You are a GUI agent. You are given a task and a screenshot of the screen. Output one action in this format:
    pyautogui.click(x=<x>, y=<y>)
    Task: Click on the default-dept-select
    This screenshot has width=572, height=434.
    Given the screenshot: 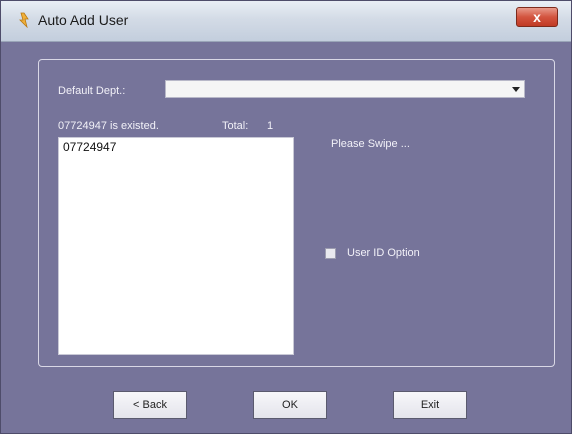 What is the action you would take?
    pyautogui.click(x=345, y=89)
    